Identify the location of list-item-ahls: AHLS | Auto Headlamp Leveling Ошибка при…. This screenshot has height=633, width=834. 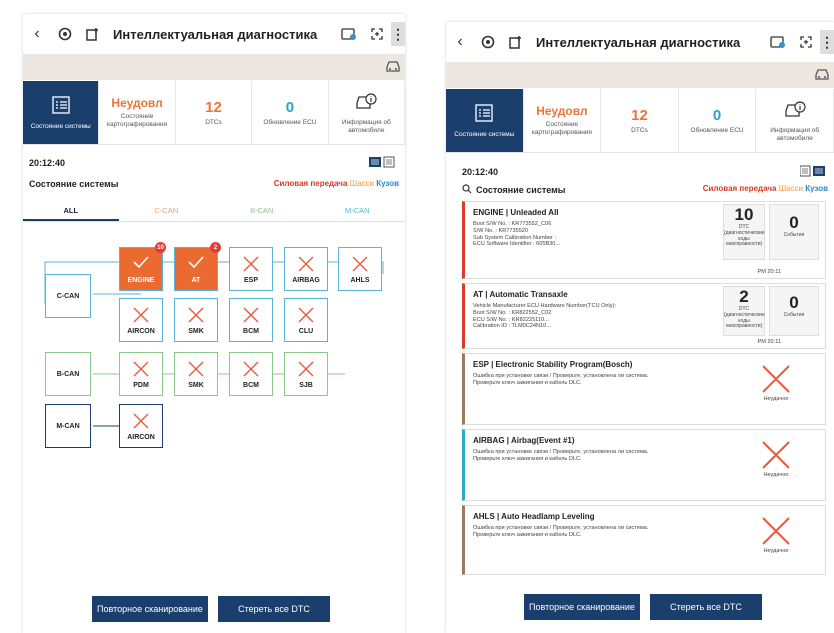
(644, 540).